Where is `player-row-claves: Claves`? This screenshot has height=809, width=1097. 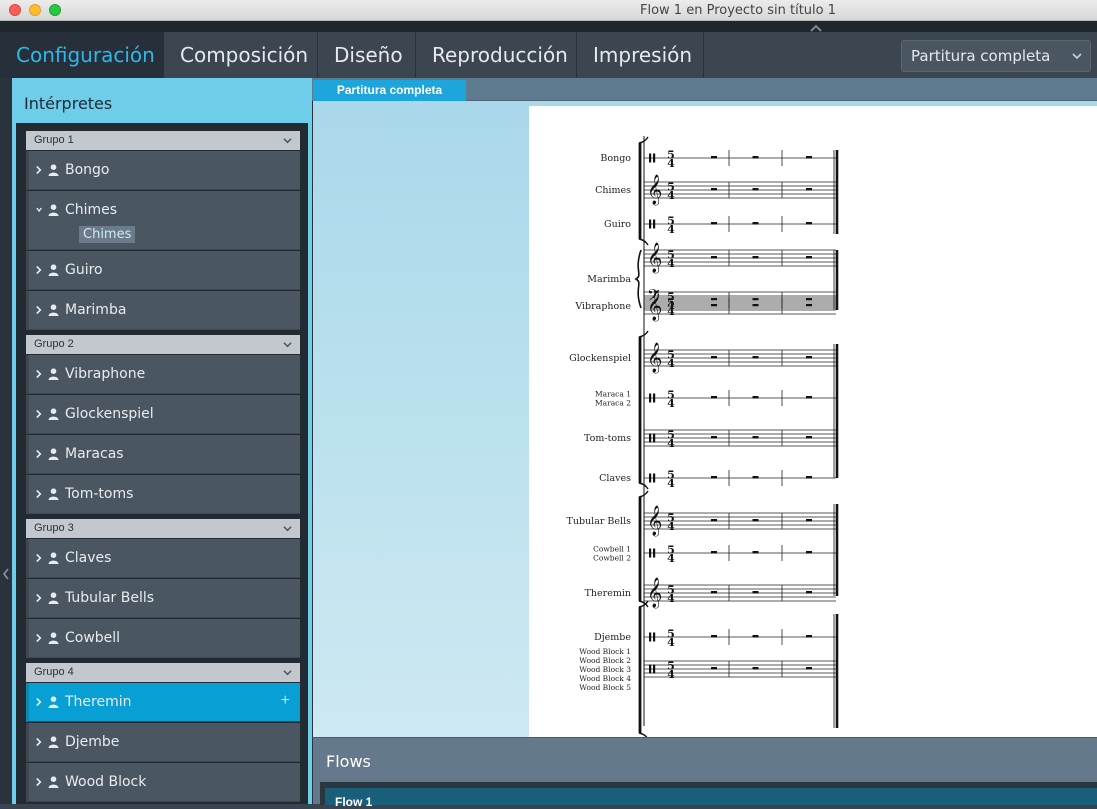 player-row-claves: Claves is located at coordinates (163, 558).